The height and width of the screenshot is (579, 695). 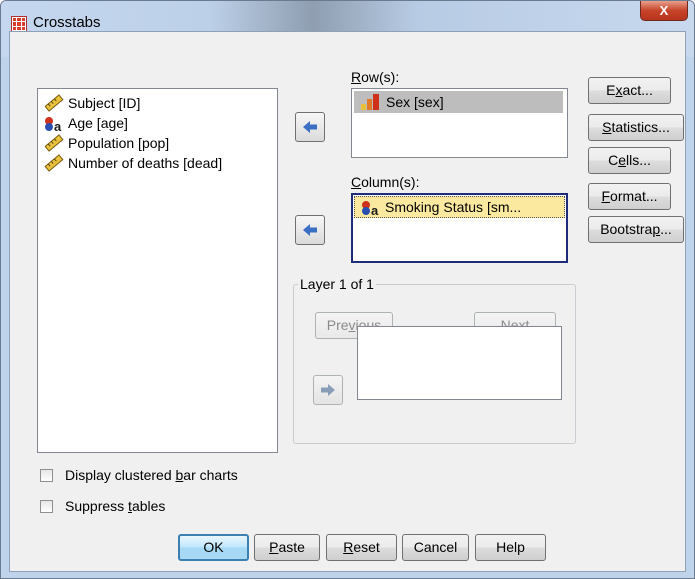 I want to click on variable-label: Population [pop], so click(x=119, y=143).